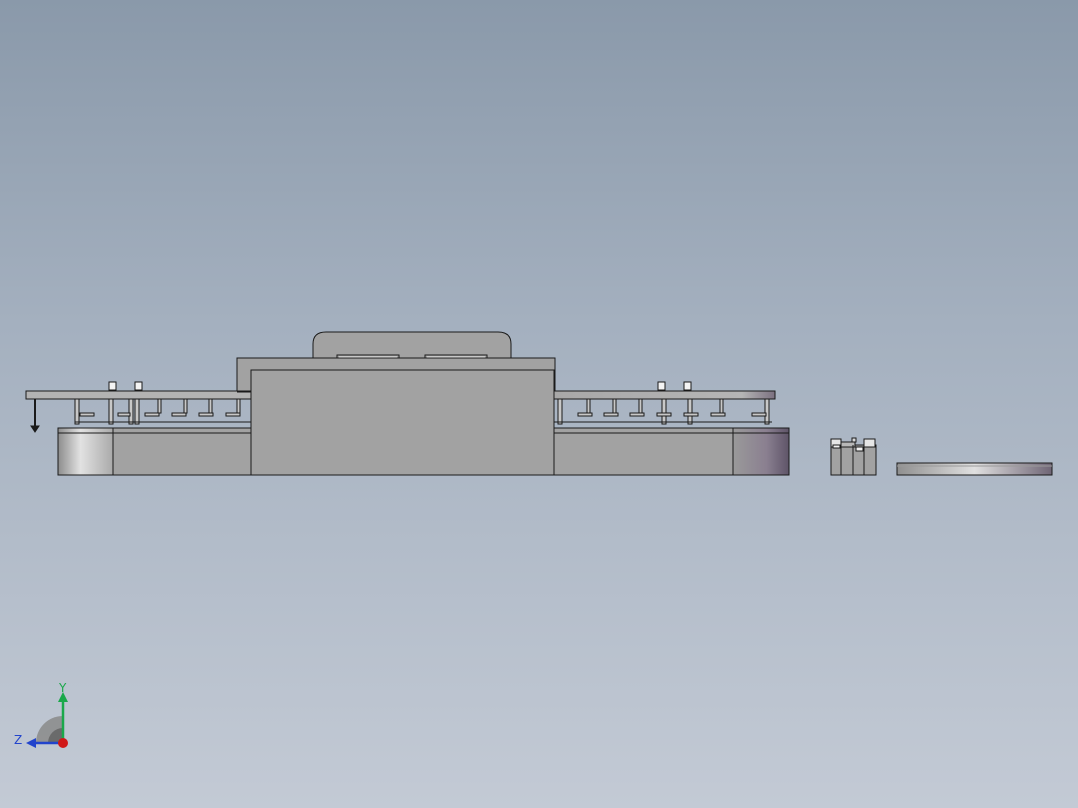  I want to click on orientation-triad: Y Z, so click(41, 714).